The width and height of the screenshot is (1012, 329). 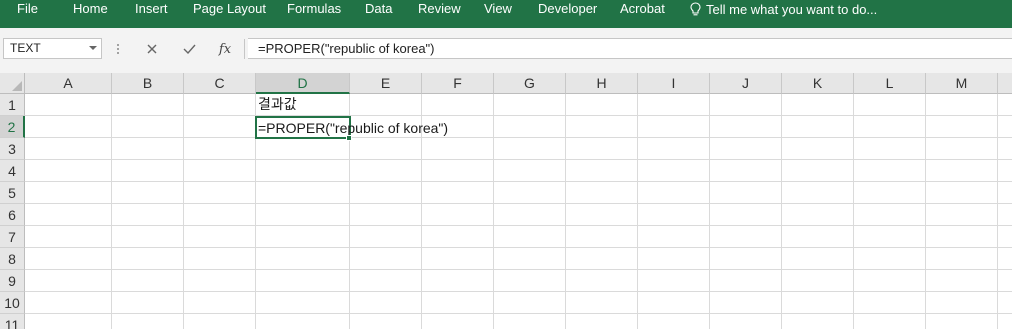 What do you see at coordinates (90, 9) in the screenshot?
I see `menu-home: Home` at bounding box center [90, 9].